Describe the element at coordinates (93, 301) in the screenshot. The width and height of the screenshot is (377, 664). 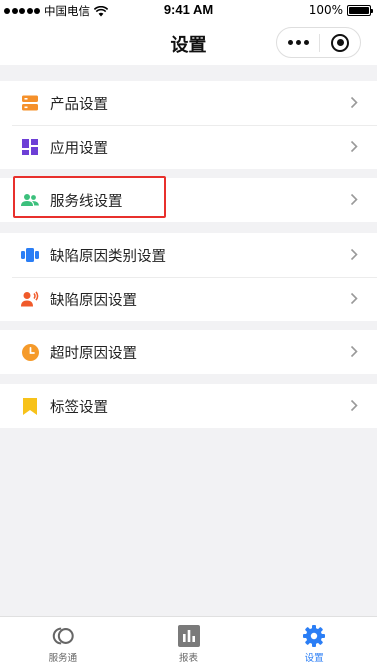
I see `menu-item-label: 缺陷原因设置` at that location.